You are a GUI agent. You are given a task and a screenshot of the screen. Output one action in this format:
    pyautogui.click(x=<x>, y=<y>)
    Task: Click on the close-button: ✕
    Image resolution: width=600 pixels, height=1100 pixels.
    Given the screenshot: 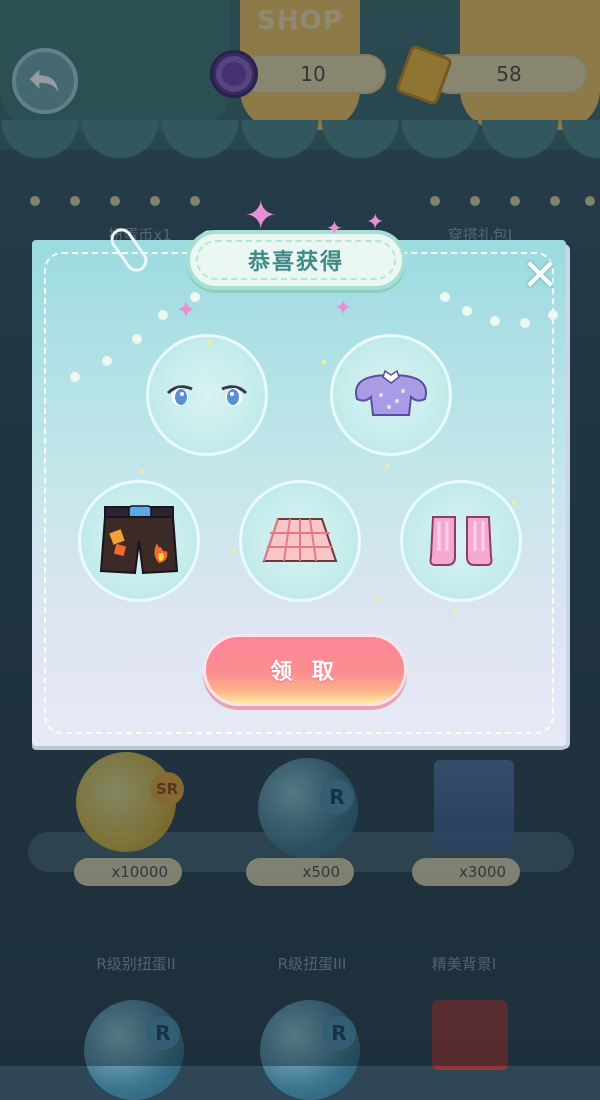 What is the action you would take?
    pyautogui.click(x=540, y=276)
    